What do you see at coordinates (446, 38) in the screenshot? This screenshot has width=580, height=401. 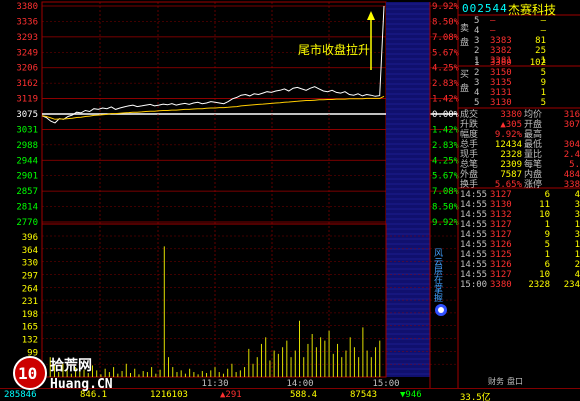 I see `pct-tick-label: 7.08%` at bounding box center [446, 38].